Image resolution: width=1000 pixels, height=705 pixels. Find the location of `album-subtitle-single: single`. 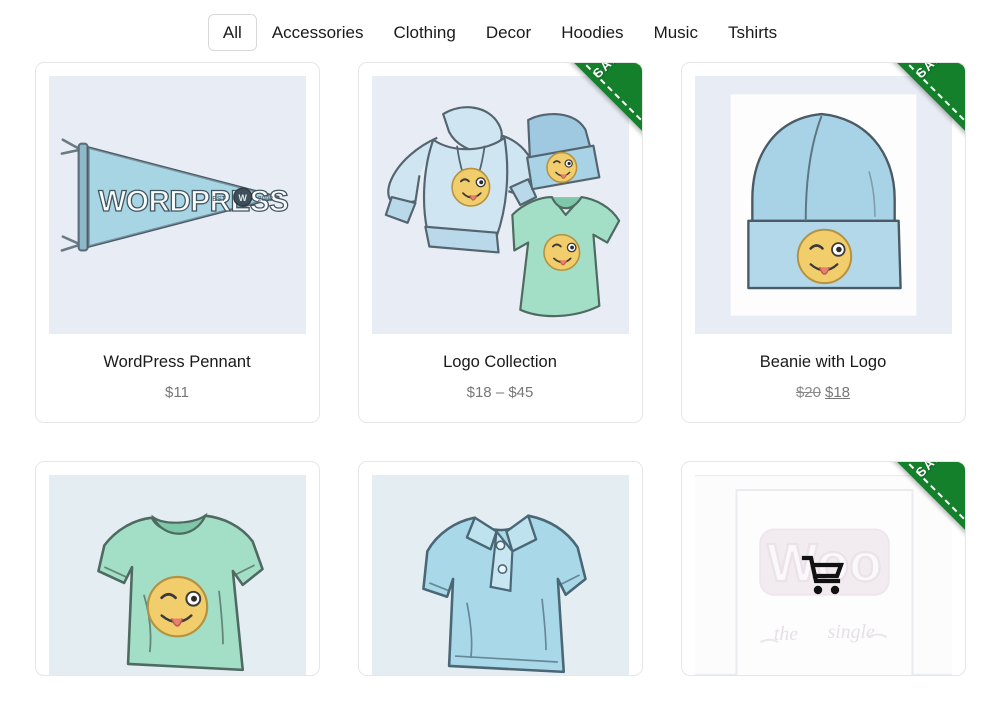

album-subtitle-single: single is located at coordinates (850, 632).